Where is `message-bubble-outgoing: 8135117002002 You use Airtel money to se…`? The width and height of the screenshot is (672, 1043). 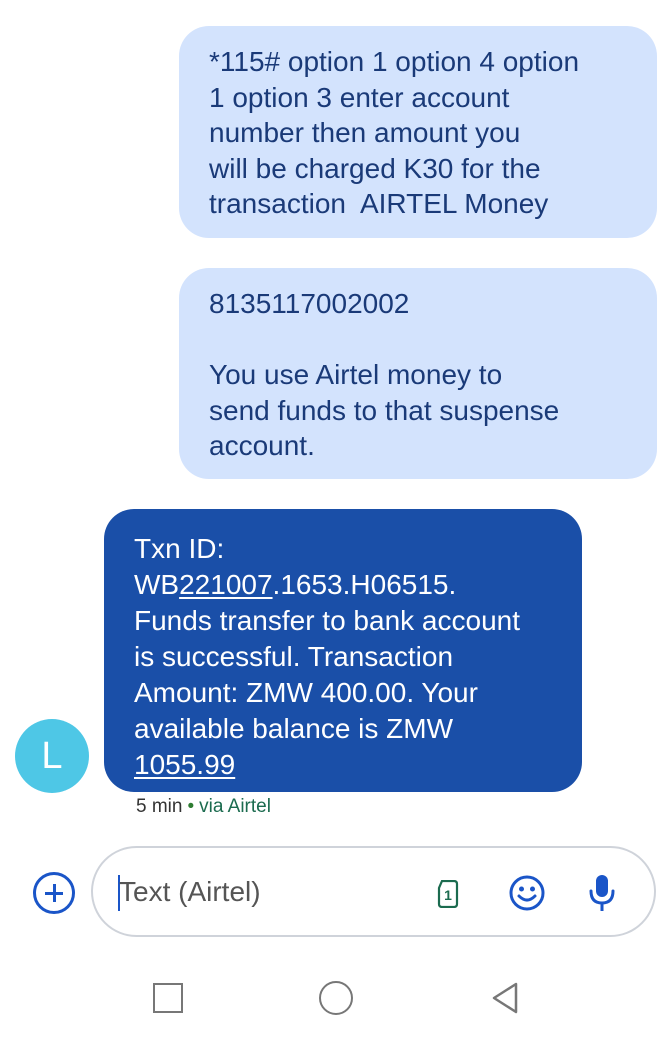 message-bubble-outgoing: 8135117002002 You use Airtel money to se… is located at coordinates (418, 373).